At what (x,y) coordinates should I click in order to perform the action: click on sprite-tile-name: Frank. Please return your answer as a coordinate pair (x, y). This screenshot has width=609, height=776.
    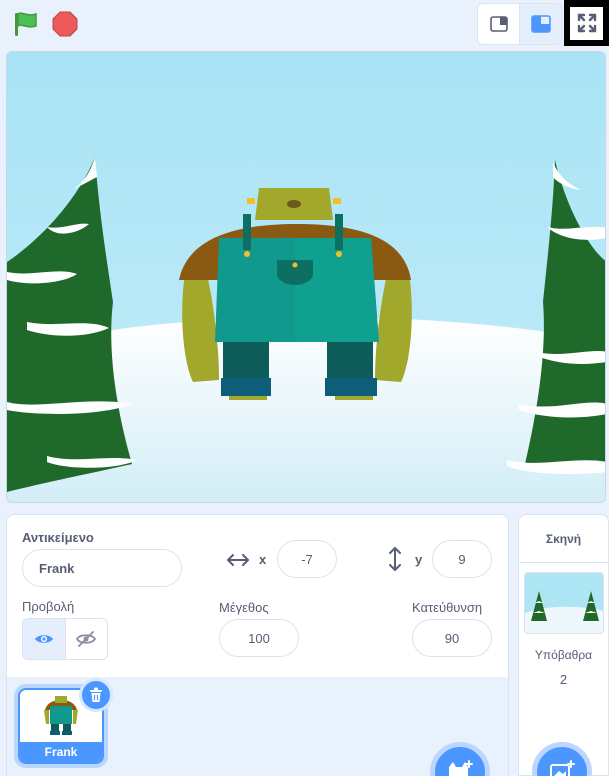
    Looking at the image, I should click on (61, 752).